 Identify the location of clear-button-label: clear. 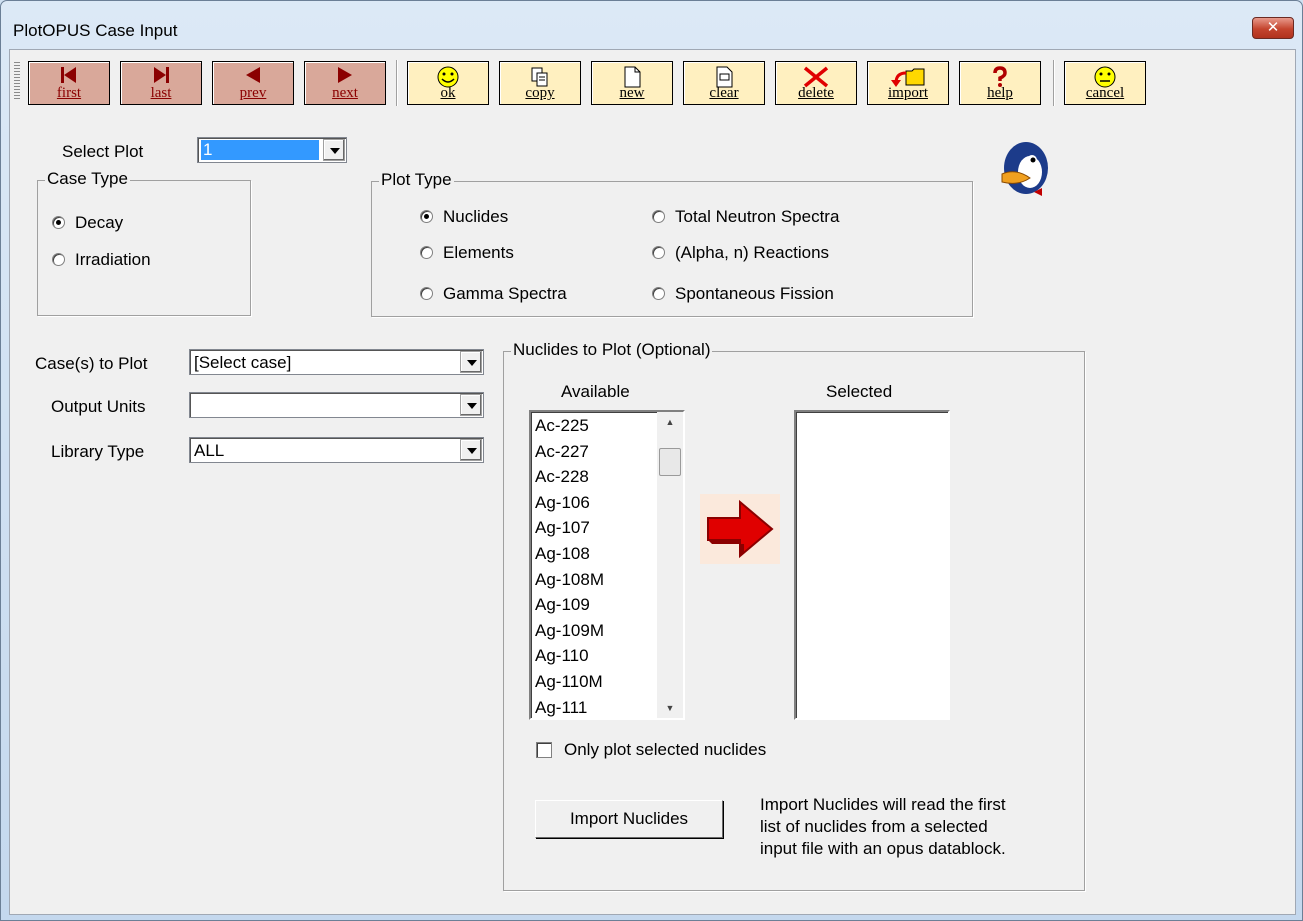
(724, 93).